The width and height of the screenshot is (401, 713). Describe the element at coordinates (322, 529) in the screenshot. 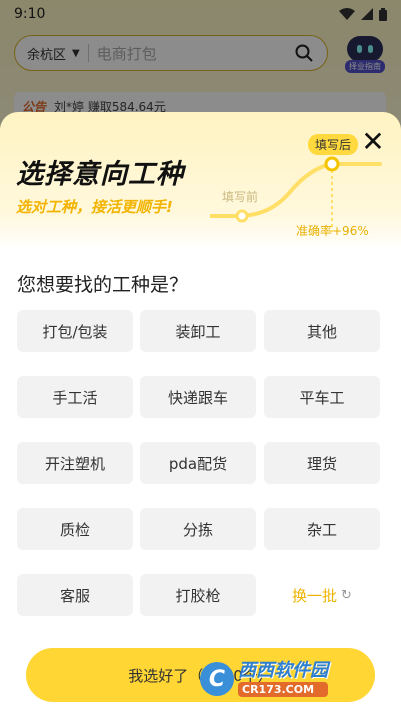

I see `job-chip: 杂工` at that location.